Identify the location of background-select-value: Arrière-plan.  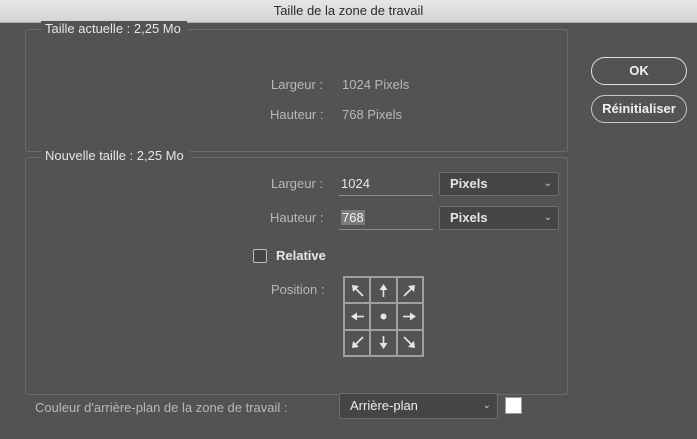
(384, 405).